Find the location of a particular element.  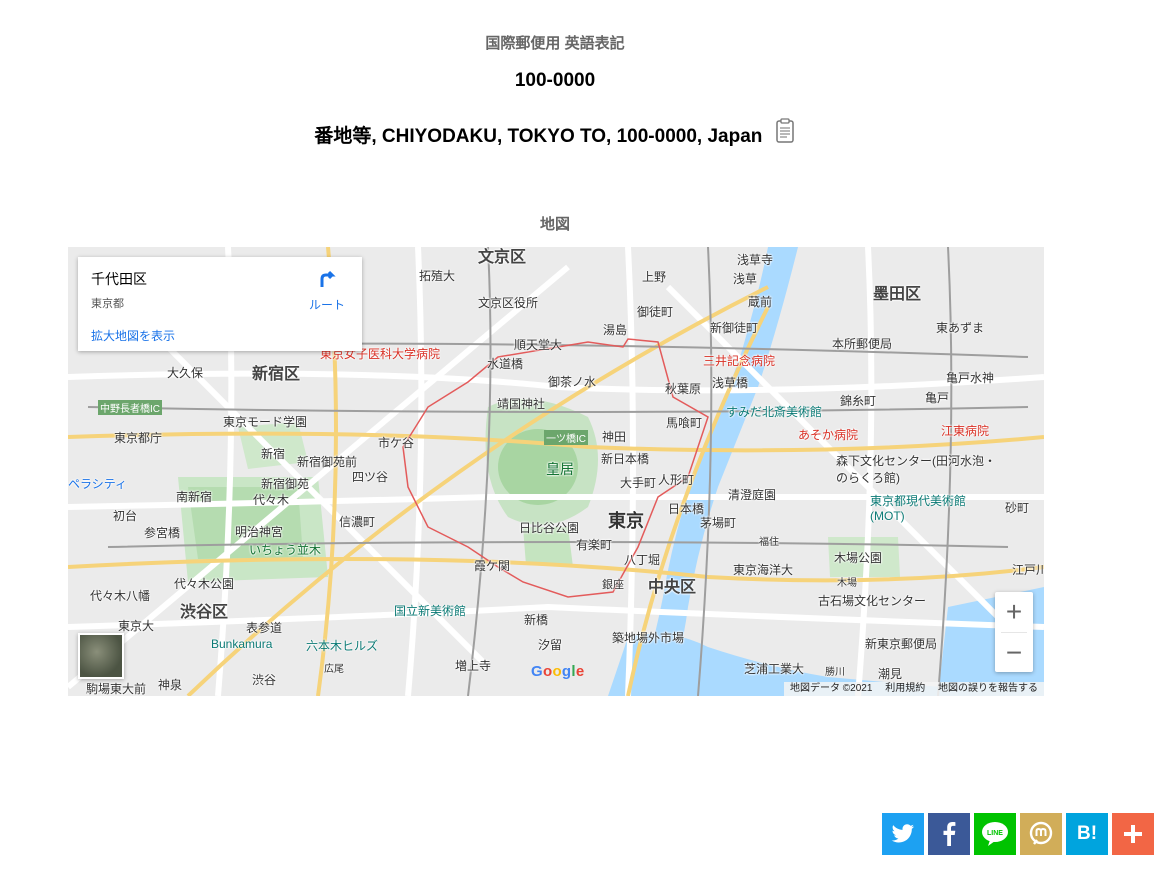

label-kameido: 亀戸 is located at coordinates (937, 398).